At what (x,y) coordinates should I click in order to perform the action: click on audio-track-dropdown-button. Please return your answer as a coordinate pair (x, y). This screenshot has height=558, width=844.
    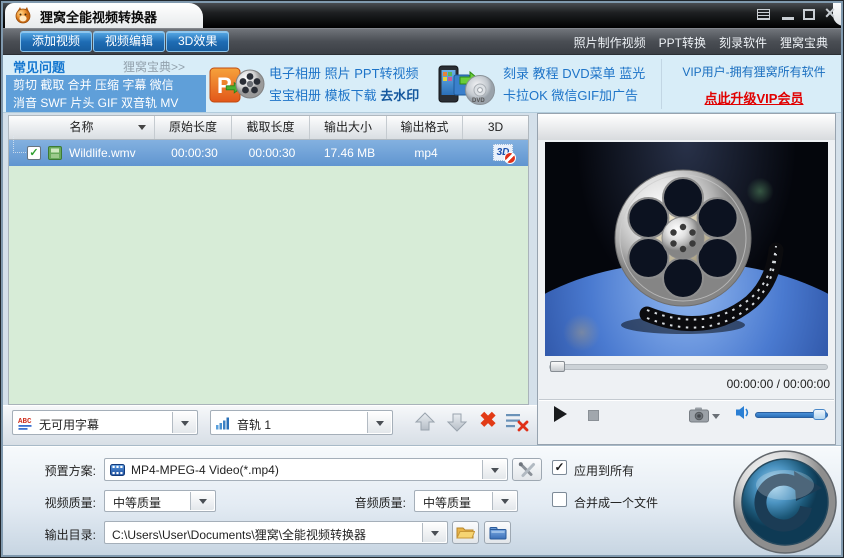
    Looking at the image, I should click on (379, 422).